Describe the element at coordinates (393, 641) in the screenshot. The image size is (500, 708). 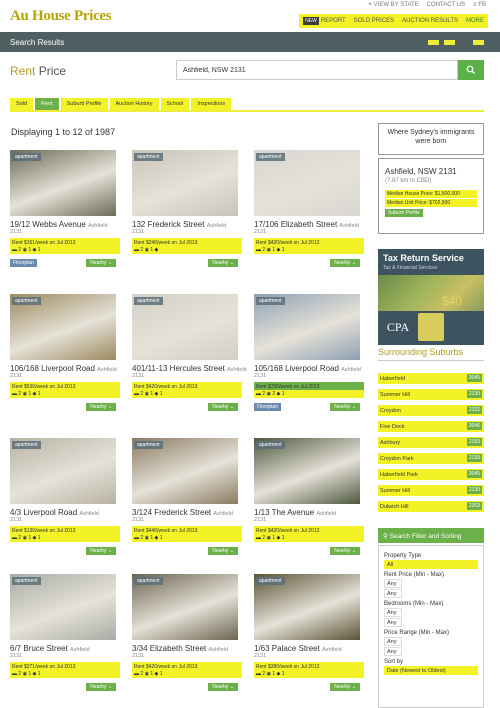
I see `price-min-select: Any` at that location.